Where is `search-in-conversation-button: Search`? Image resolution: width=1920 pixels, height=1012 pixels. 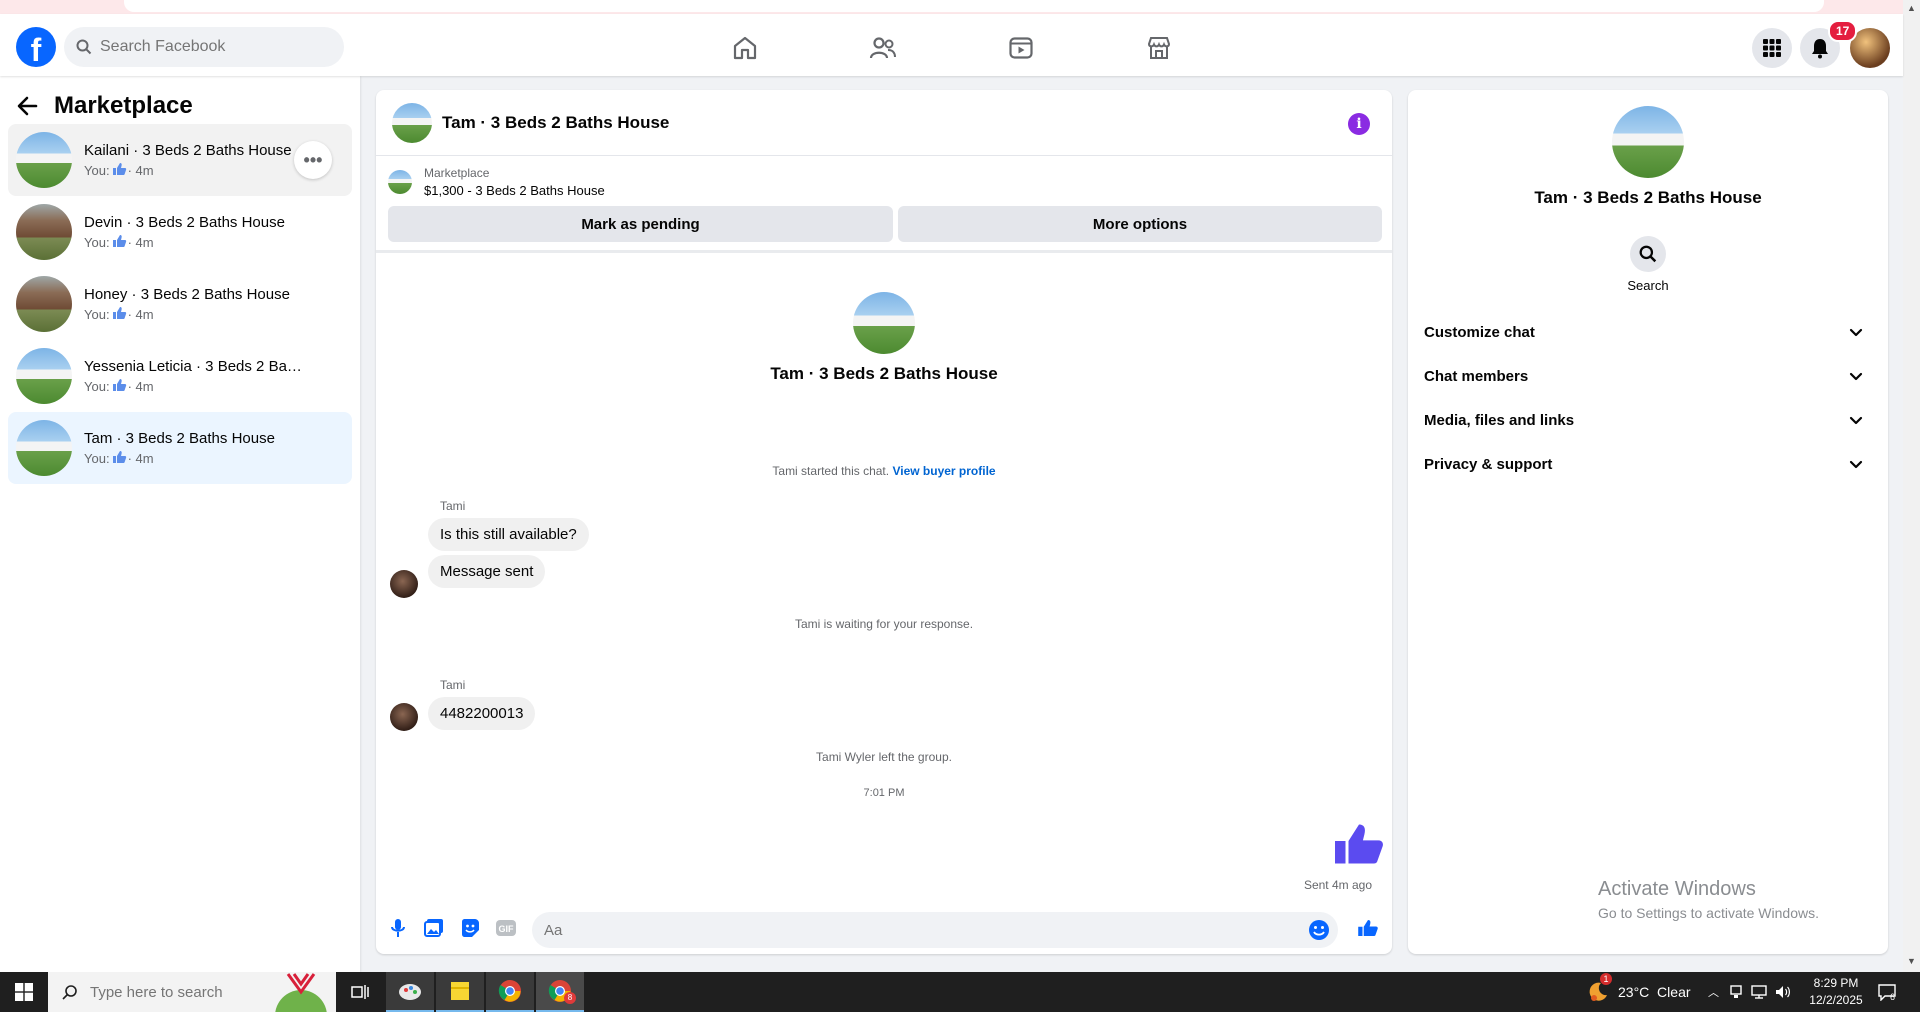 search-in-conversation-button: Search is located at coordinates (1648, 264).